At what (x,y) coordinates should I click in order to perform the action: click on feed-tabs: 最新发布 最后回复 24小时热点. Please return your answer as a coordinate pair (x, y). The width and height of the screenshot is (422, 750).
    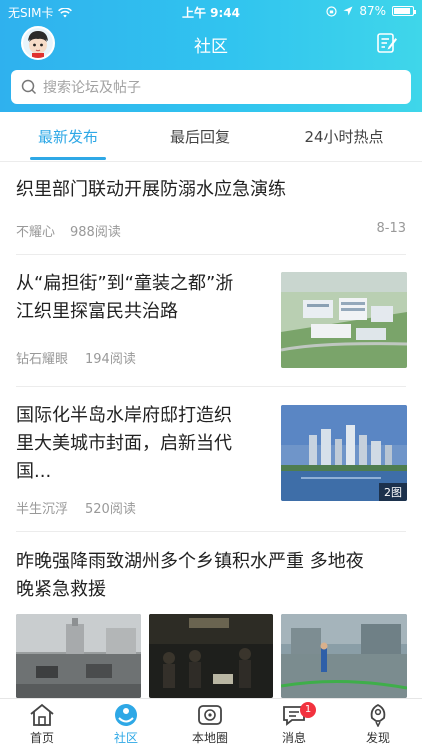
    Looking at the image, I should click on (211, 137).